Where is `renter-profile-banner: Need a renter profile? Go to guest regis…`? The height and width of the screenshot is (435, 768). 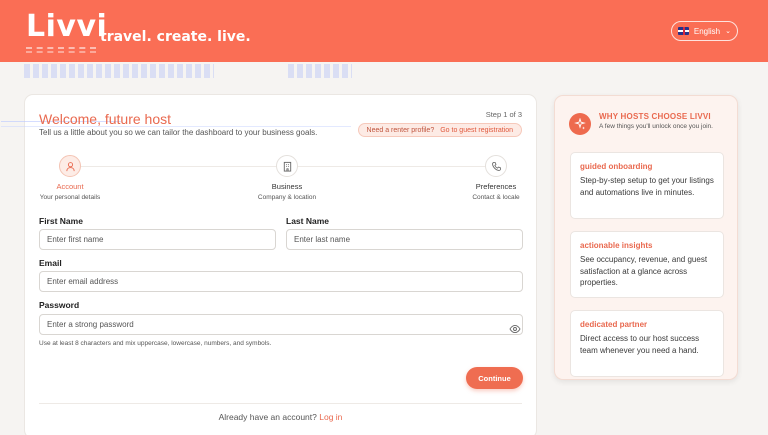
renter-profile-banner: Need a renter profile? Go to guest regis… is located at coordinates (439, 130).